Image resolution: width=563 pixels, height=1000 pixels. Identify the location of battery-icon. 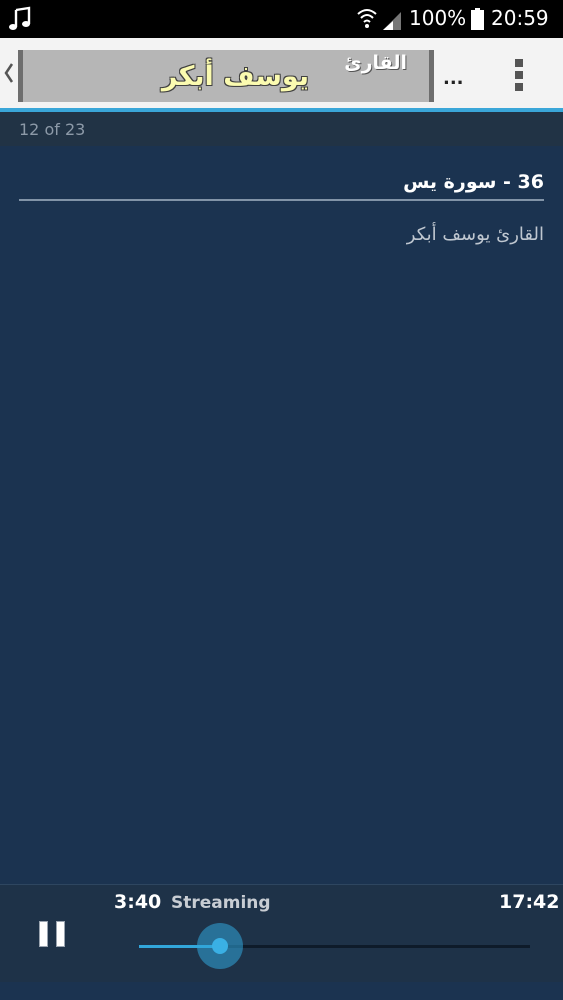
(477, 19).